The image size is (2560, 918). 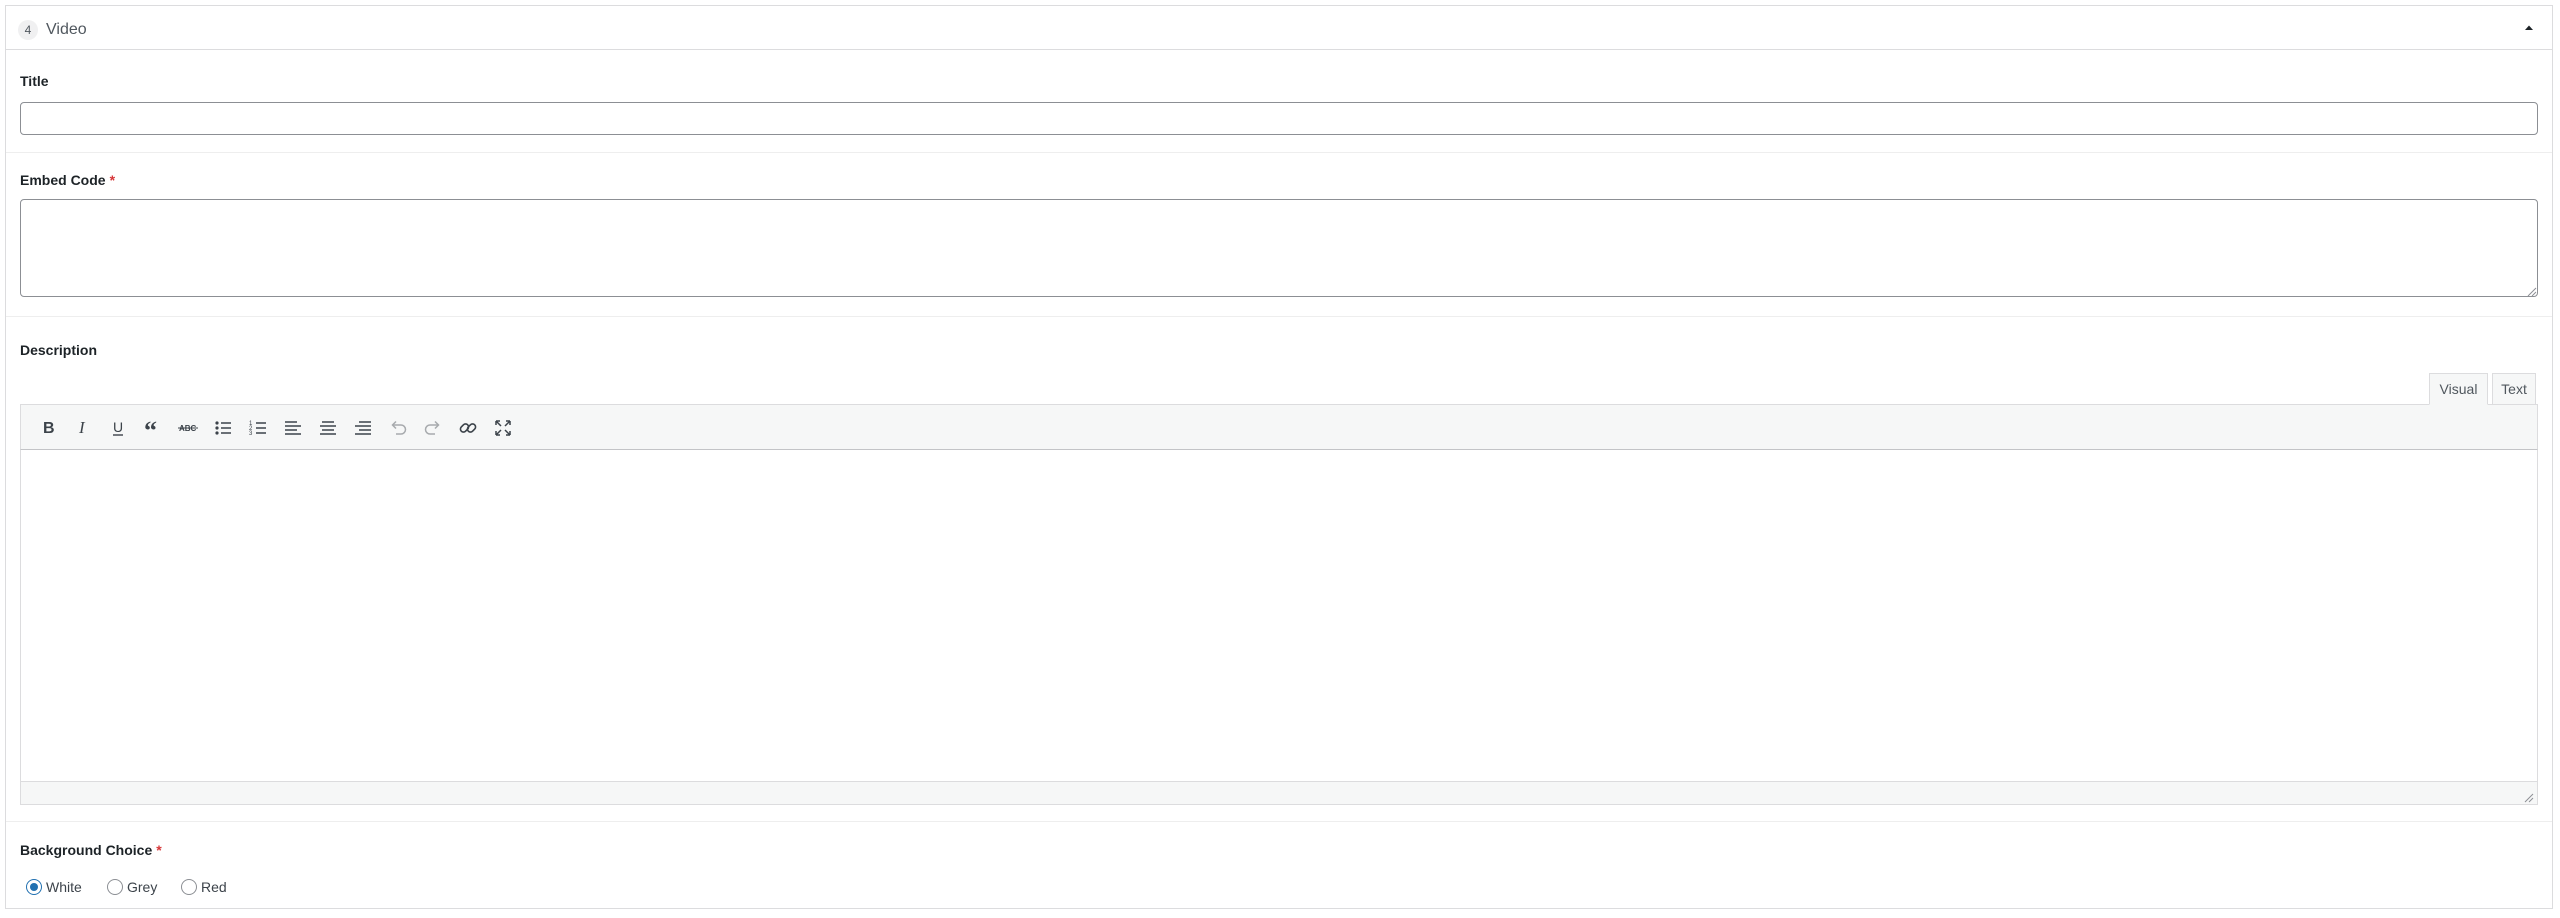 What do you see at coordinates (503, 428) in the screenshot?
I see `fullscreen-icon` at bounding box center [503, 428].